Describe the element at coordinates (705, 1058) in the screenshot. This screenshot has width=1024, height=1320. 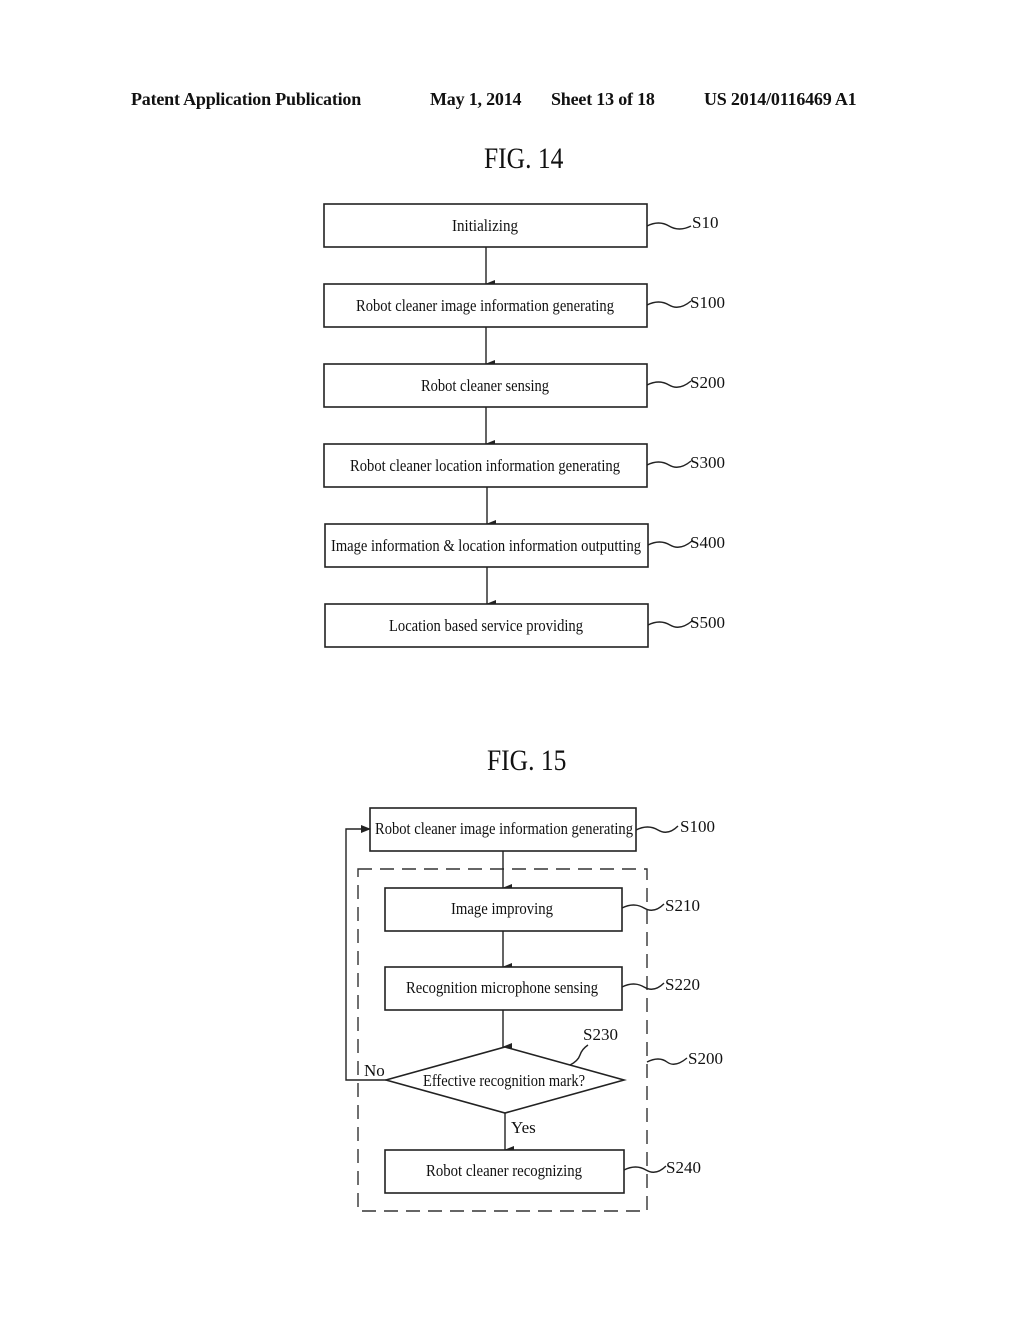
I see `group-ref: S200` at that location.